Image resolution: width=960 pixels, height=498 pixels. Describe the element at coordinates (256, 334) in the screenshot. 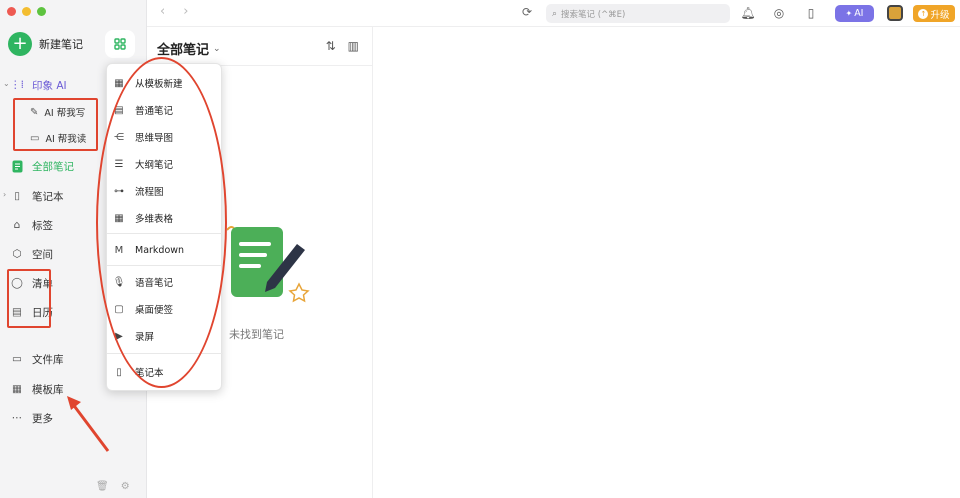

I see `empty-state-text: 未找到笔记` at that location.